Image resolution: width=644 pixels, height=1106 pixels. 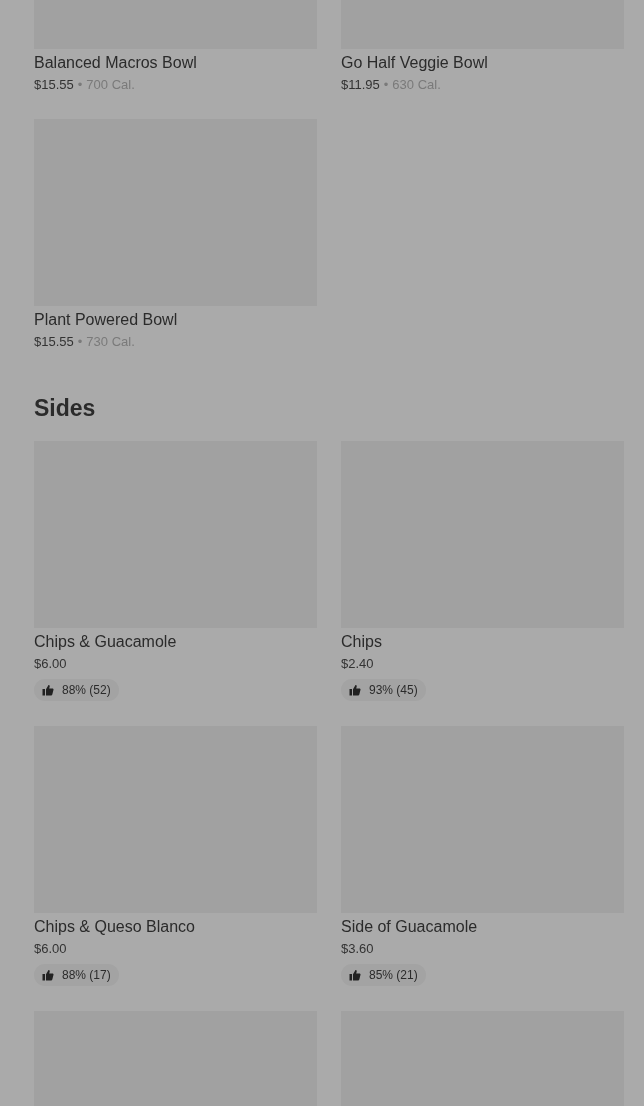 I want to click on item-name: Go Half Veggie Bowl, so click(x=414, y=63).